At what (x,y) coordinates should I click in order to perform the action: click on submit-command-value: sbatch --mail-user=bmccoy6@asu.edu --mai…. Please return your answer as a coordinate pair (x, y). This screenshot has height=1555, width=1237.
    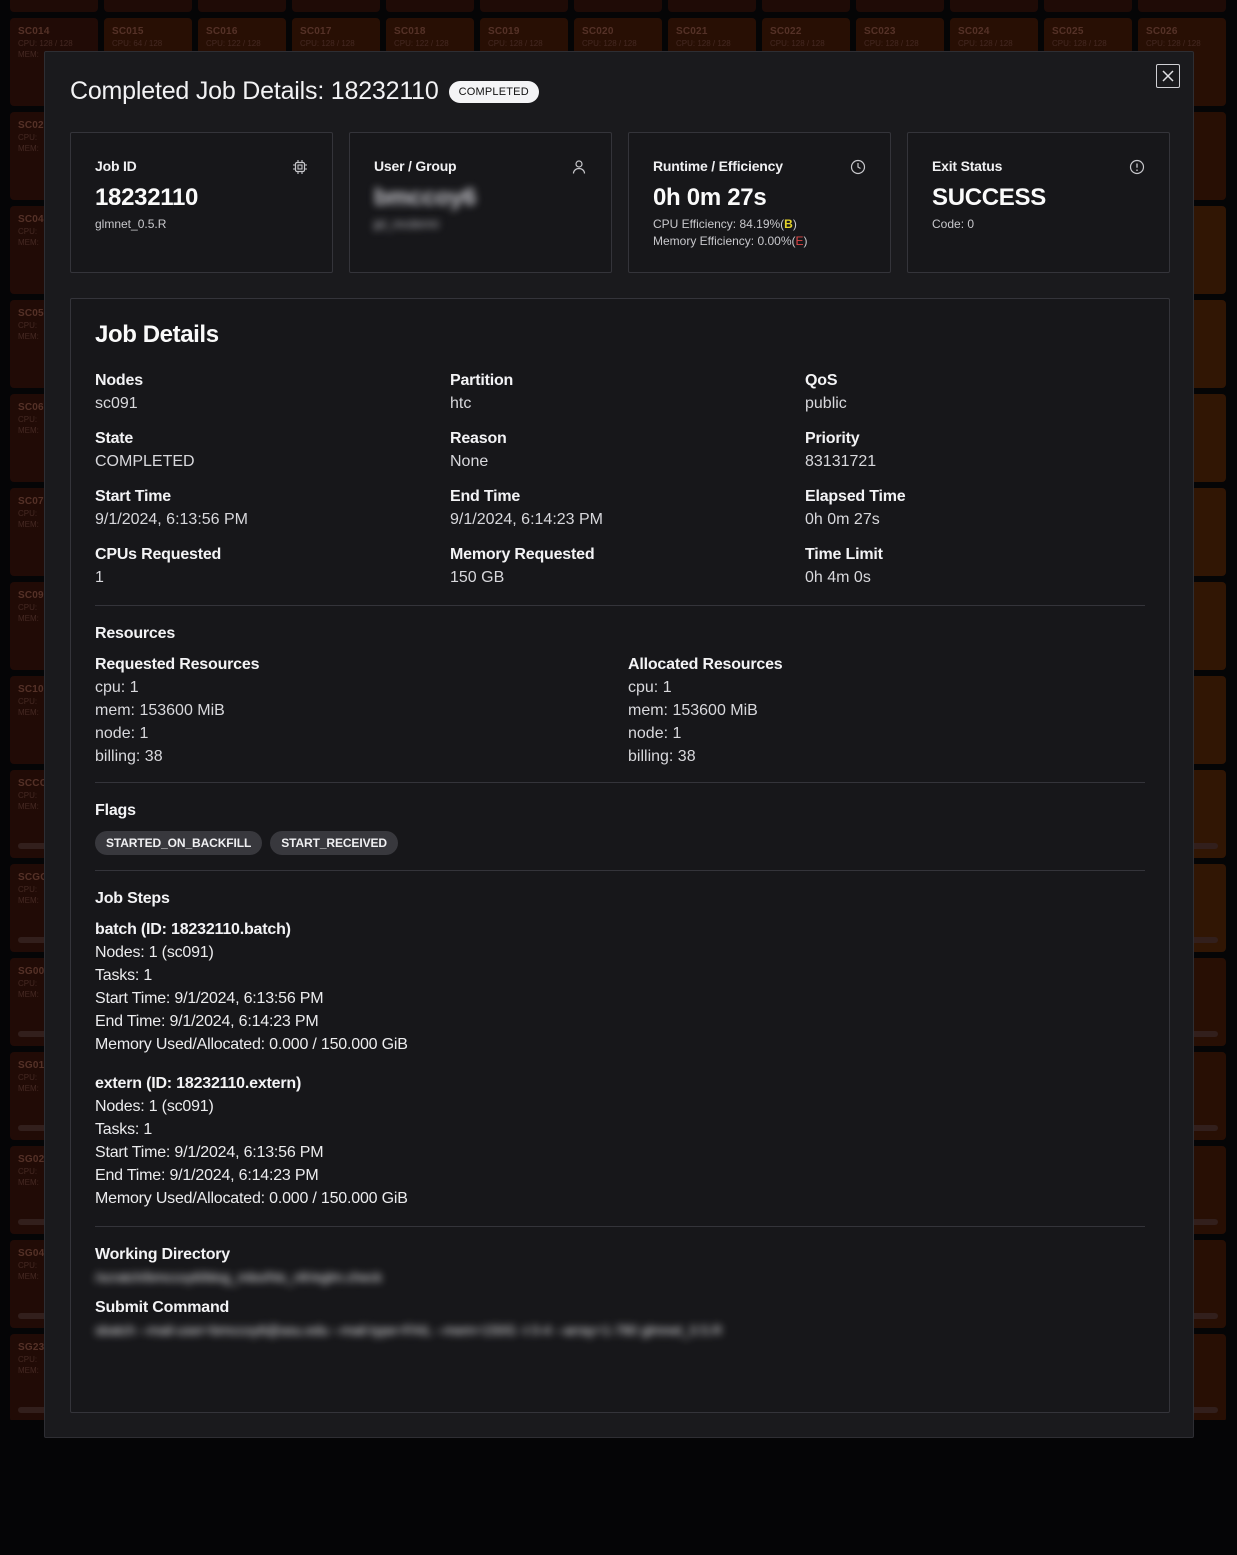
    Looking at the image, I should click on (409, 1330).